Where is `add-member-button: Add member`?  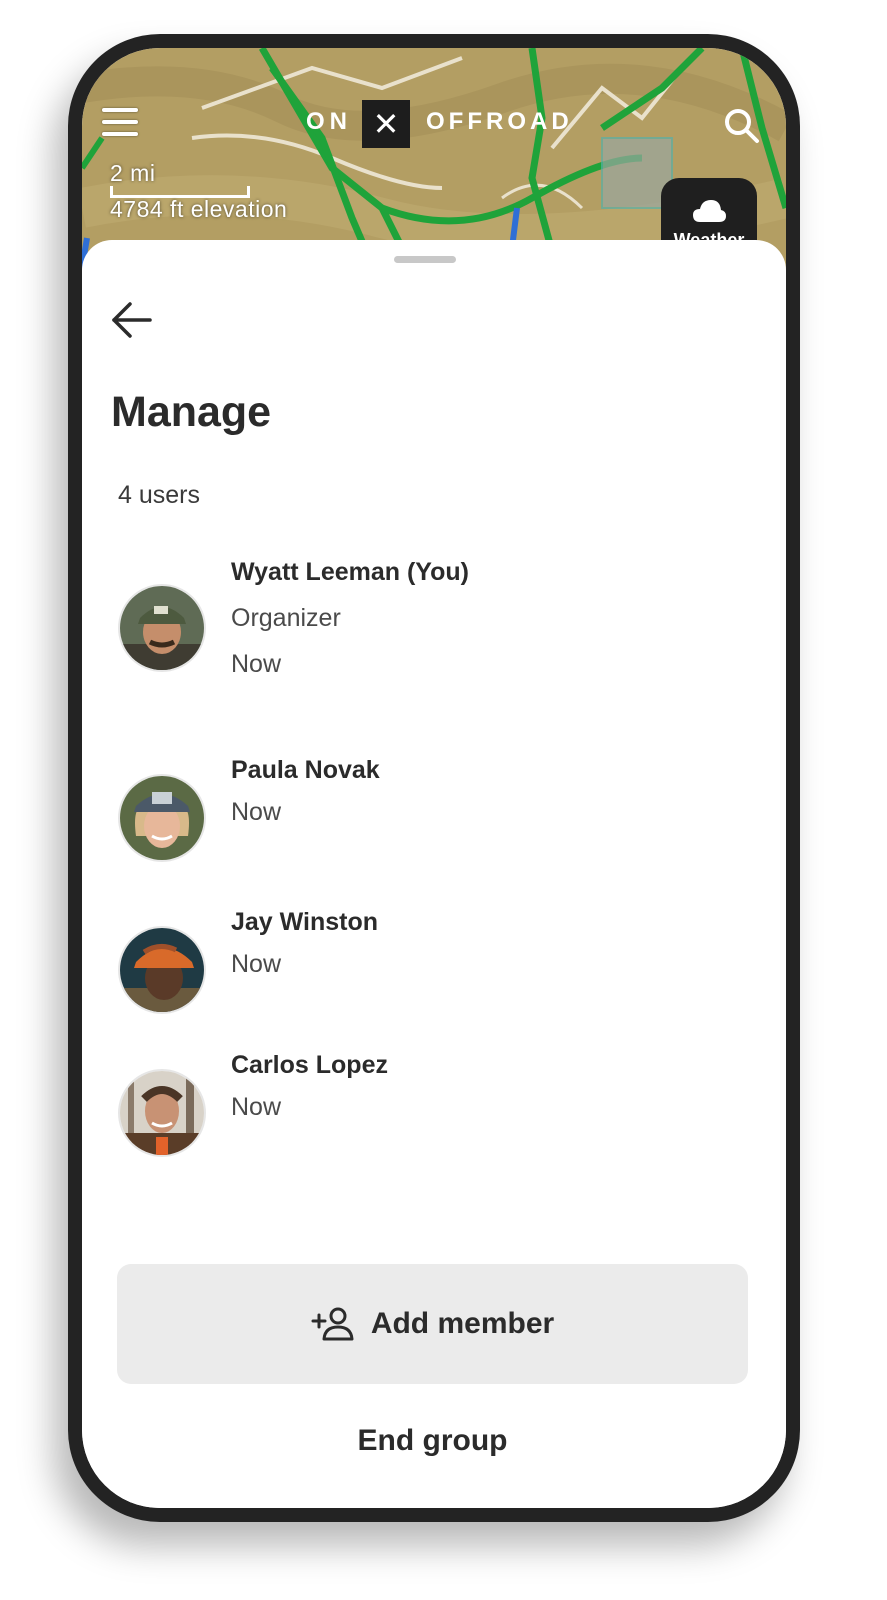
add-member-button: Add member is located at coordinates (432, 1324).